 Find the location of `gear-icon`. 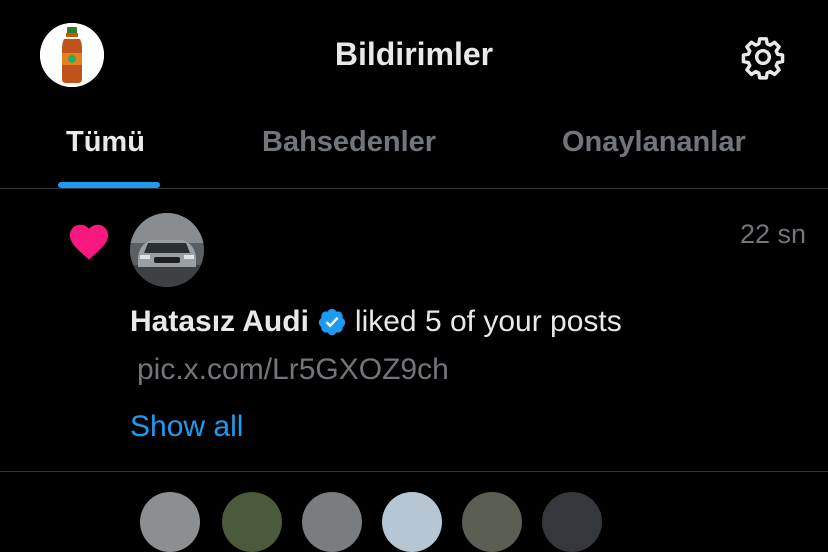

gear-icon is located at coordinates (763, 58).